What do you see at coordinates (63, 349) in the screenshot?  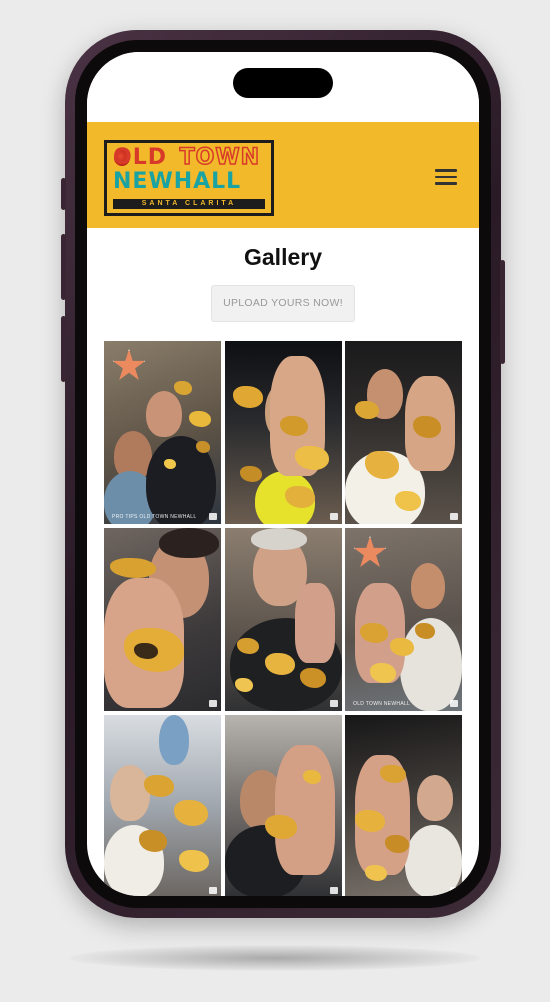 I see `volume-down-button` at bounding box center [63, 349].